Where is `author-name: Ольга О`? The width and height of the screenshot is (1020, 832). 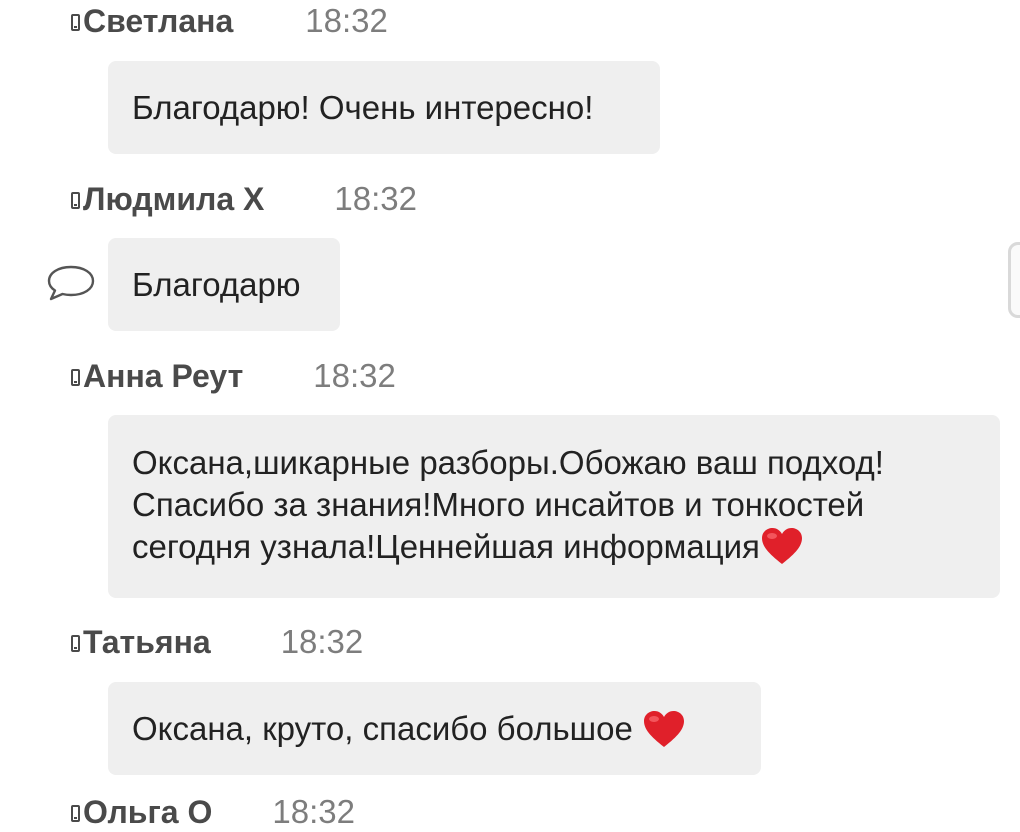
author-name: Ольга О is located at coordinates (147, 812).